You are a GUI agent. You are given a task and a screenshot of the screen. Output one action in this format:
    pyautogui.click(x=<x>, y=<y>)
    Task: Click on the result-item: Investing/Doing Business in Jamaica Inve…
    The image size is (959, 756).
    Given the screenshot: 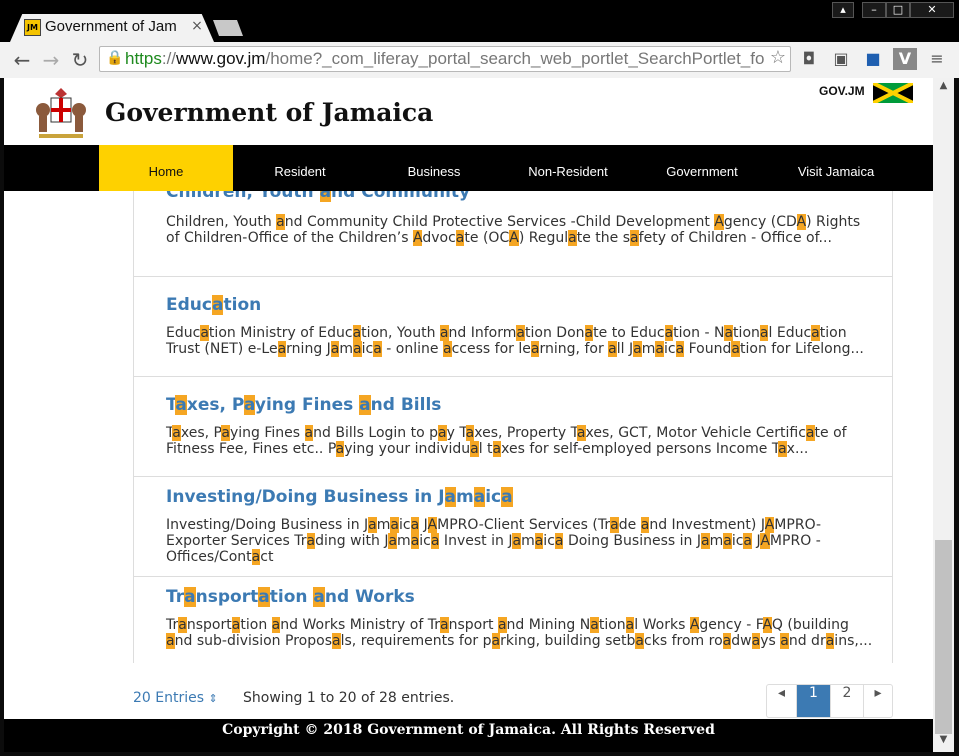 What is the action you would take?
    pyautogui.click(x=513, y=527)
    